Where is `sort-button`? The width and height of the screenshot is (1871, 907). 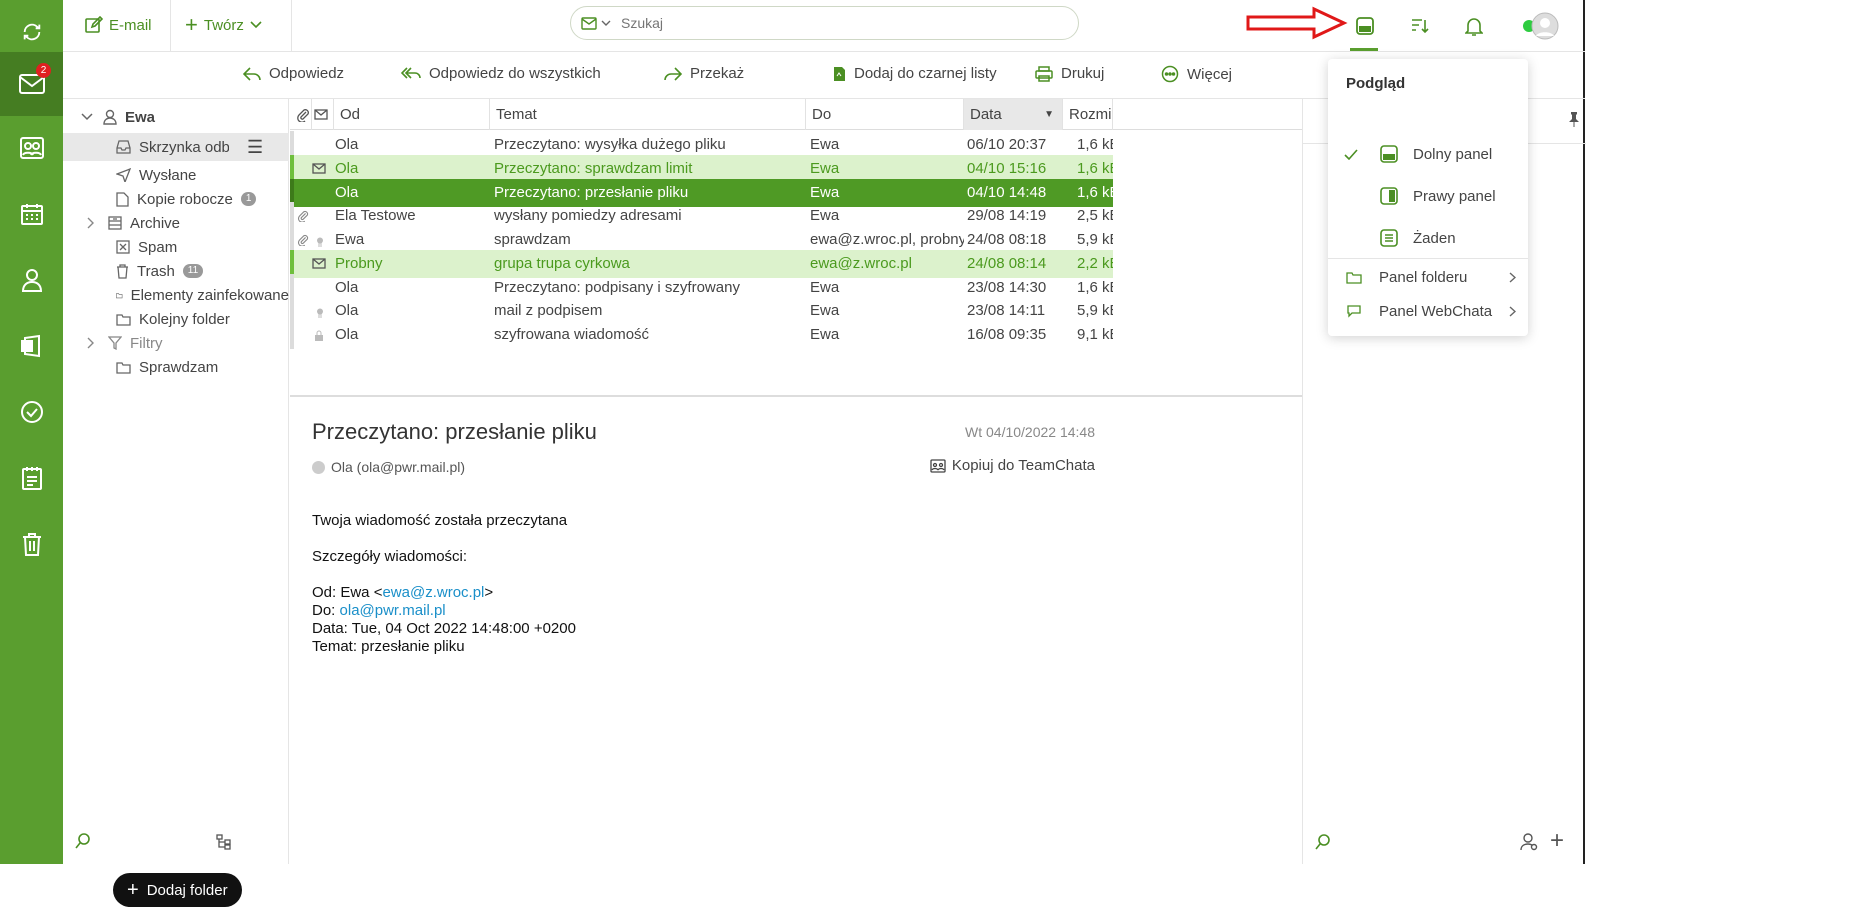
sort-button is located at coordinates (1420, 26).